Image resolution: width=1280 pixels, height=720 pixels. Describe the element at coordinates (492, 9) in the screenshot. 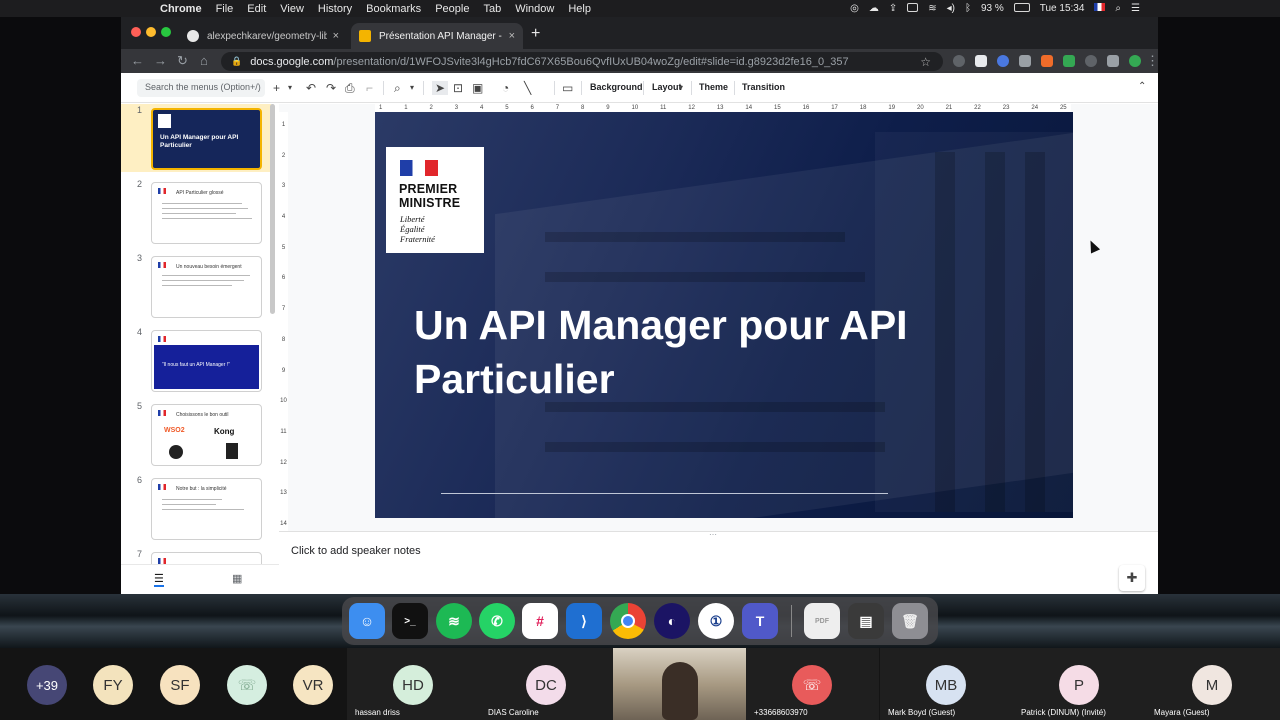

I see `menu-tab: Tab` at that location.